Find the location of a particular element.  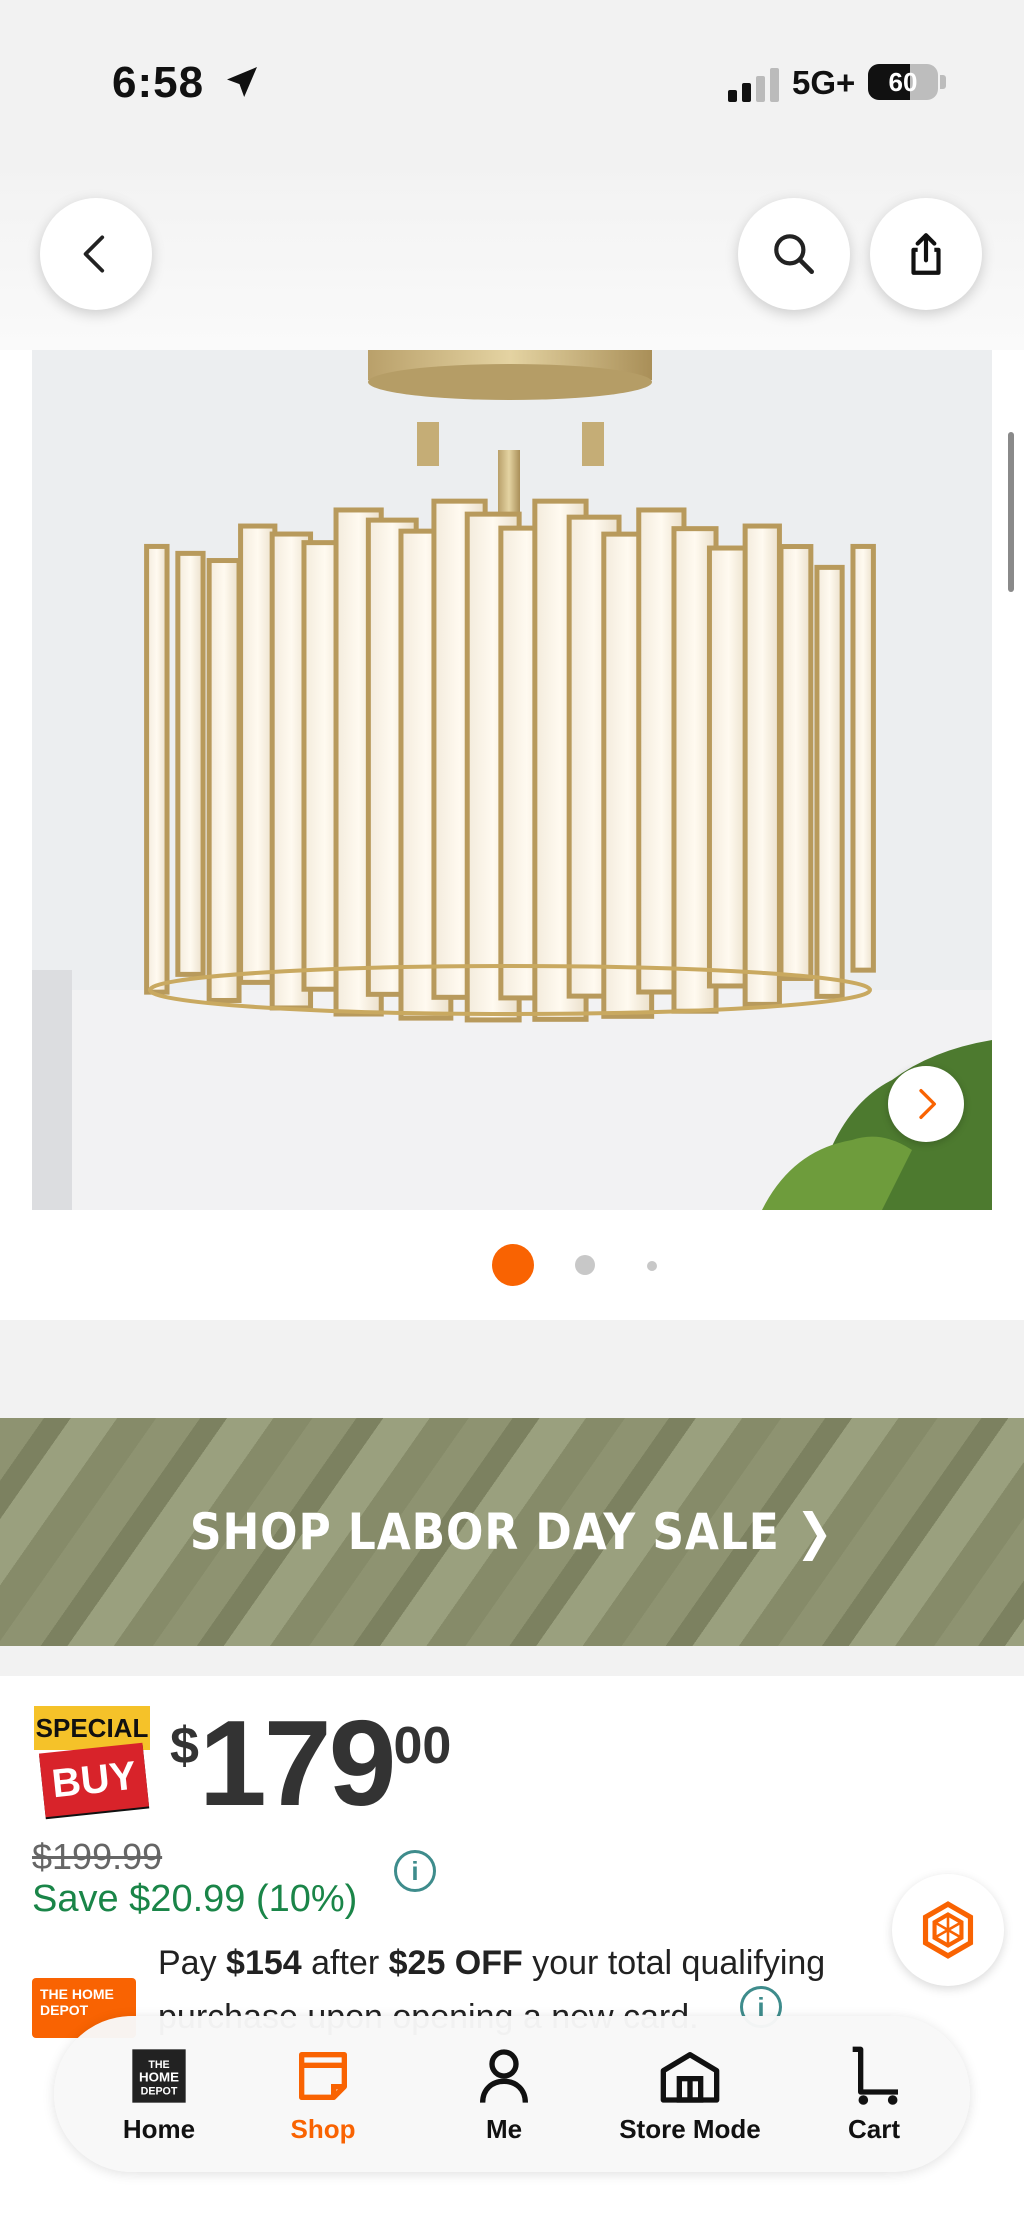

financing-amount: $154 is located at coordinates (264, 1963).